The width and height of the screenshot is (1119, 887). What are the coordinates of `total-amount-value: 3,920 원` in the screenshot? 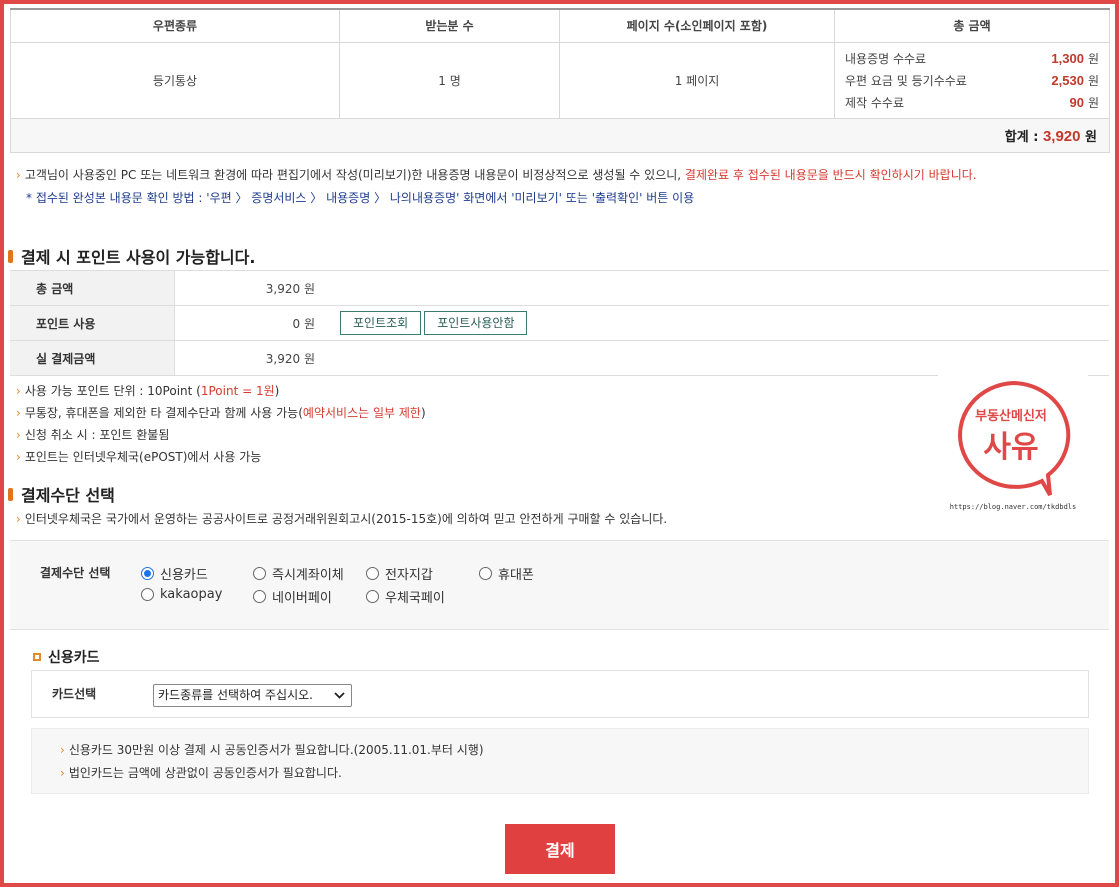 It's located at (244, 288).